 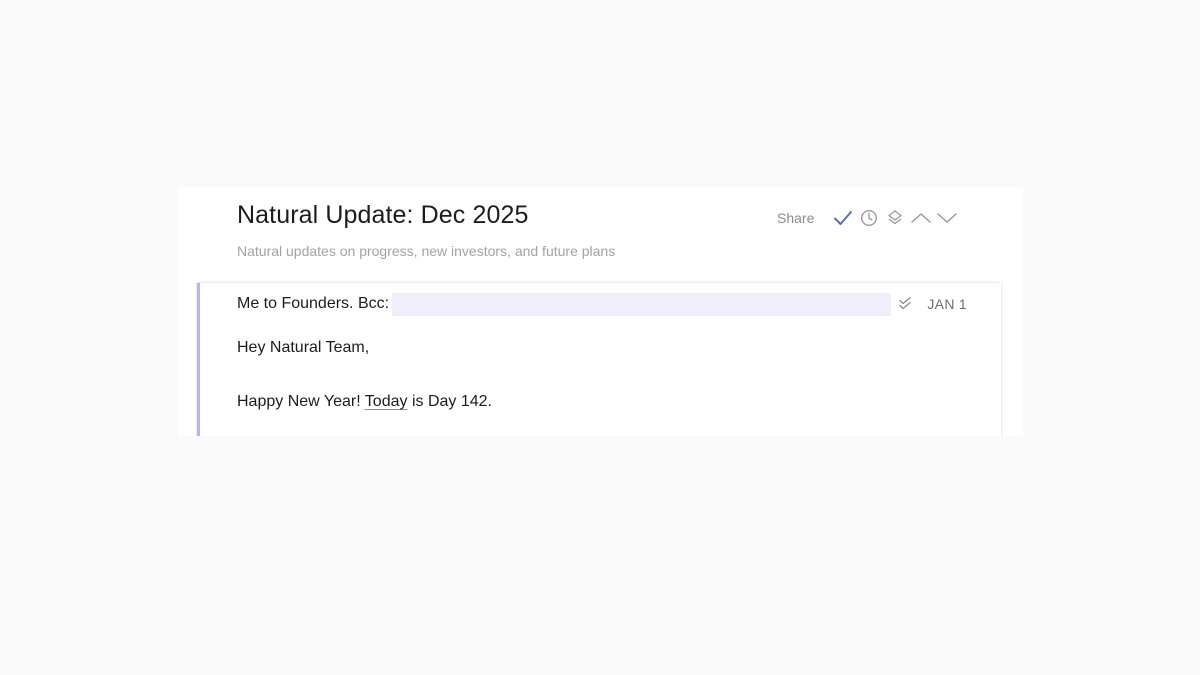 I want to click on today-link: Today, so click(x=386, y=401).